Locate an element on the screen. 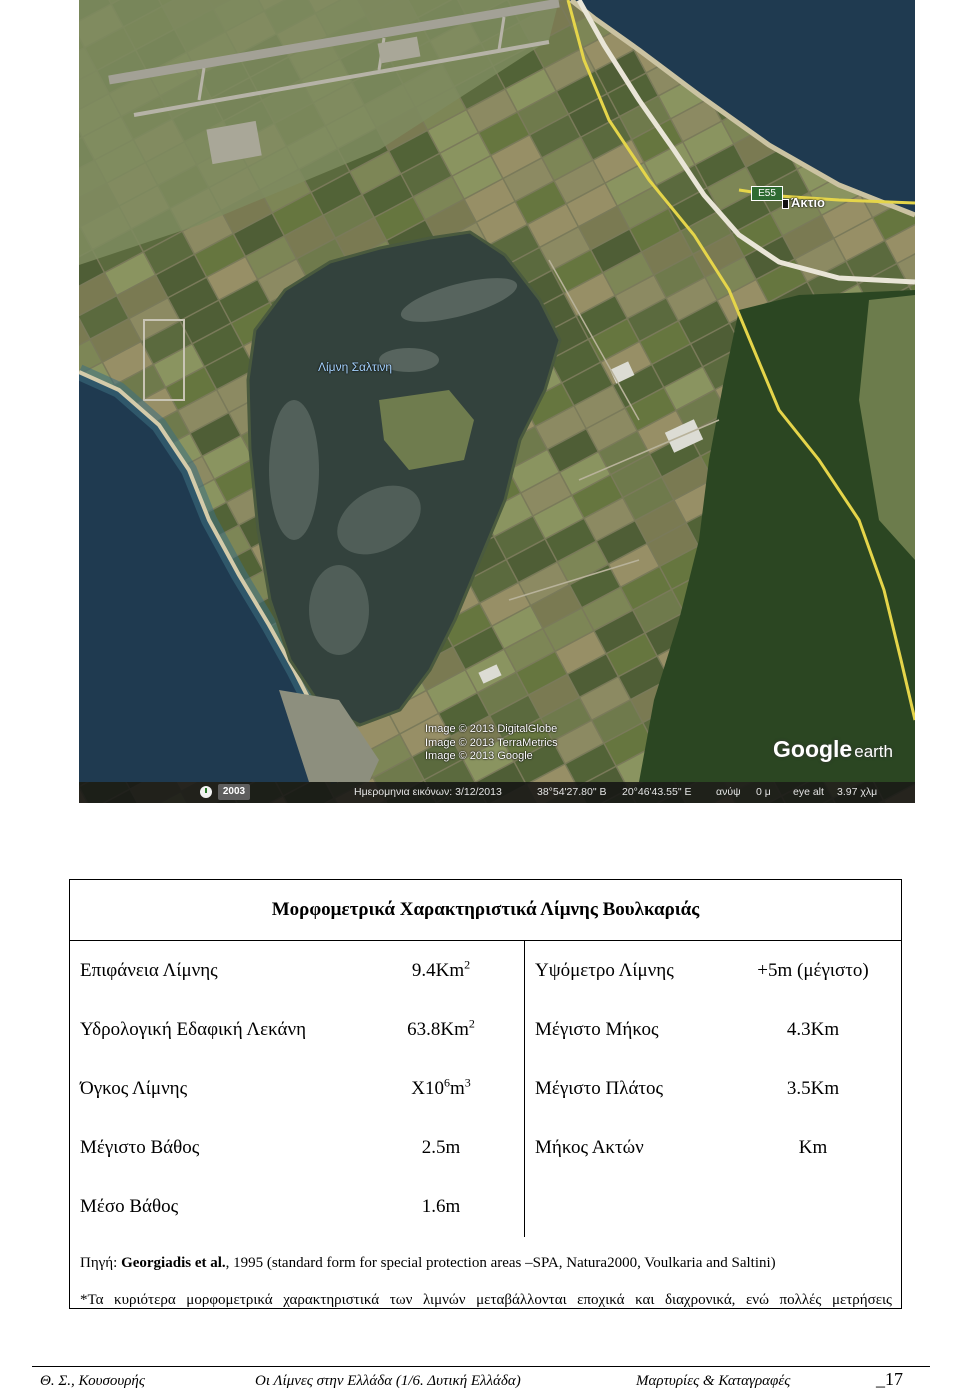 Image resolution: width=960 pixels, height=1391 pixels. row-label: Μήκος Ακτών is located at coordinates (589, 1147).